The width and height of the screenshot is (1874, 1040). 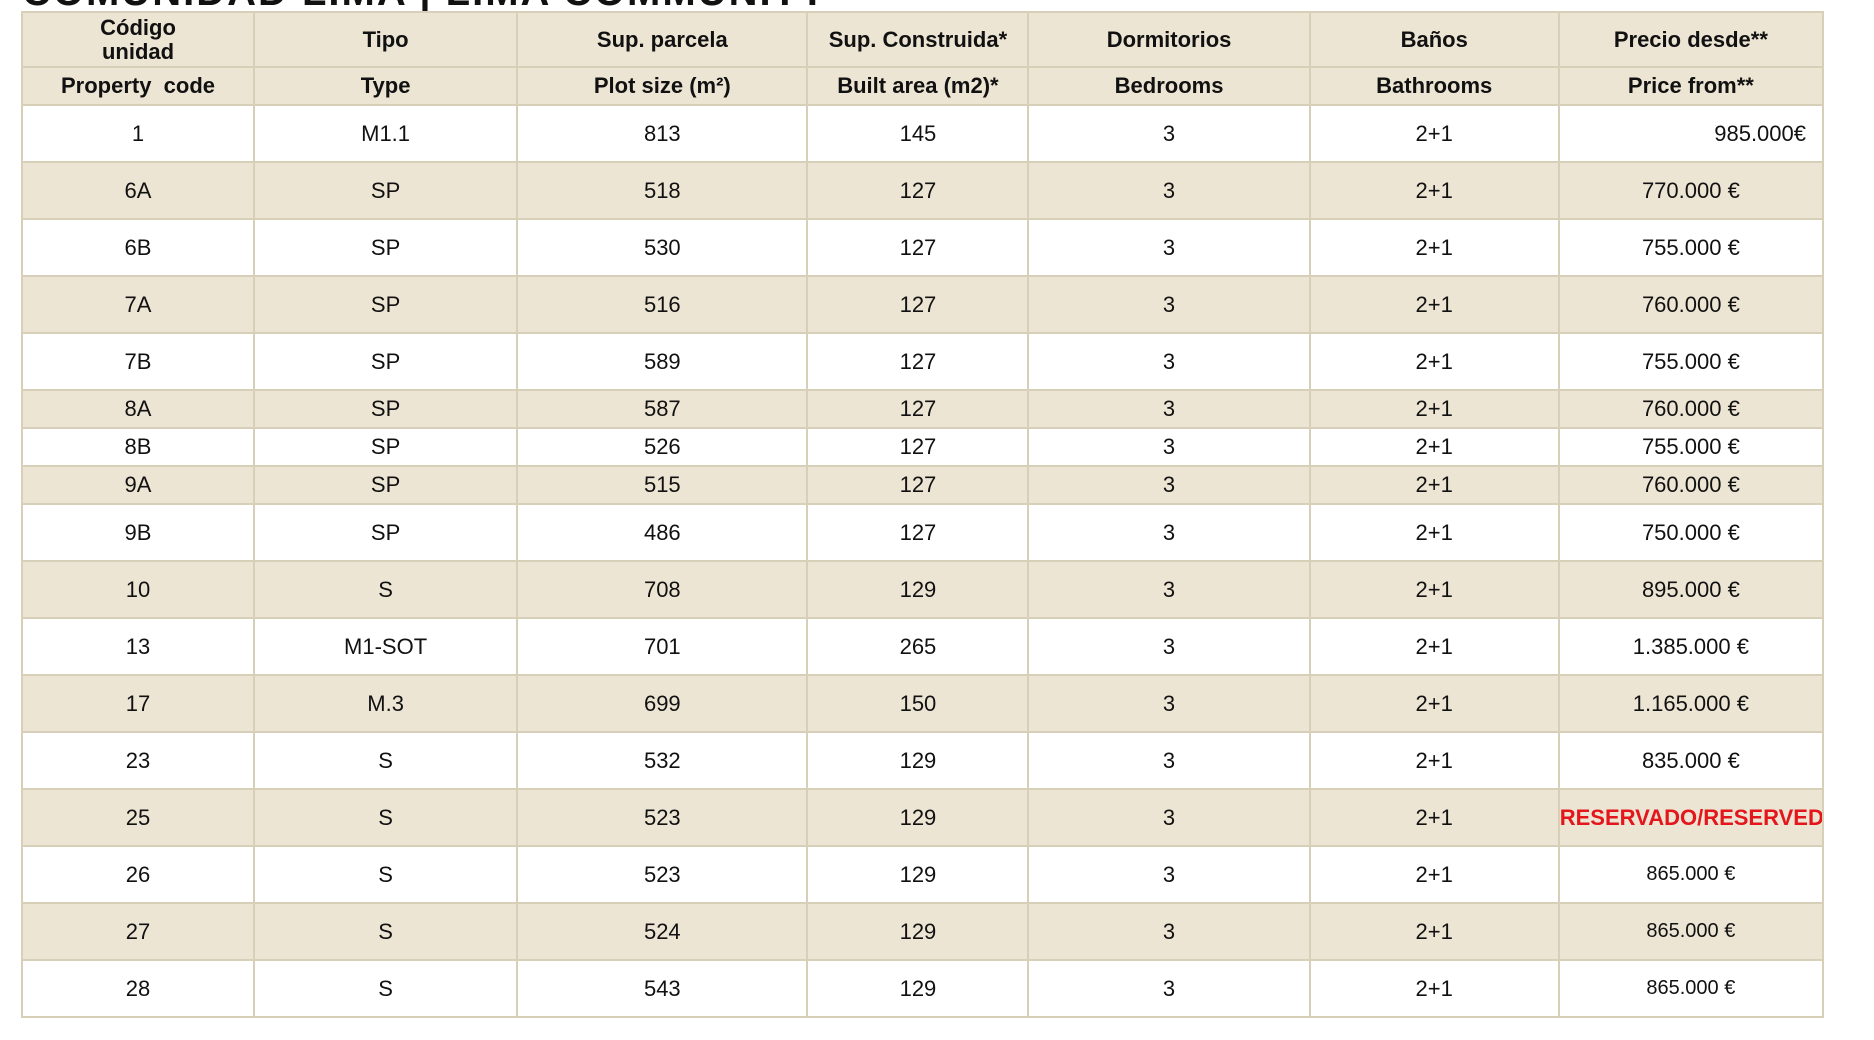 What do you see at coordinates (138, 646) in the screenshot?
I see `cell-code: 13` at bounding box center [138, 646].